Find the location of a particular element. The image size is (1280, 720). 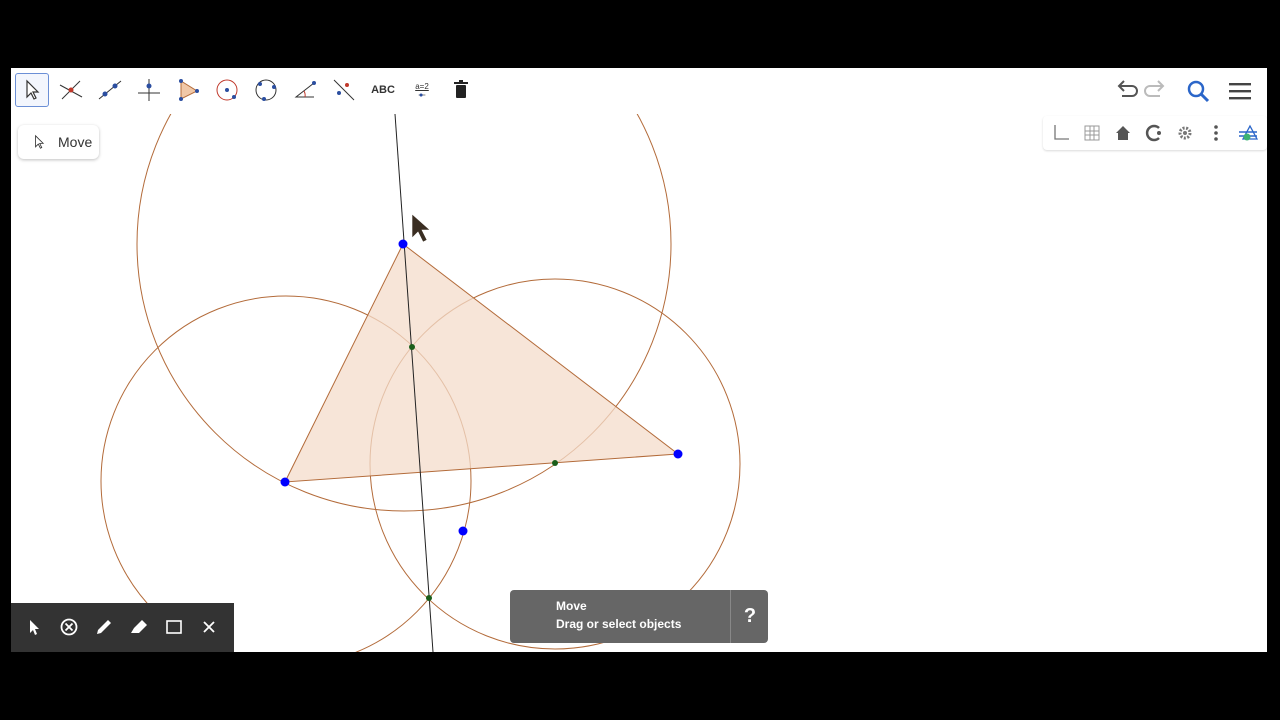

grid-icon is located at coordinates (1092, 133).